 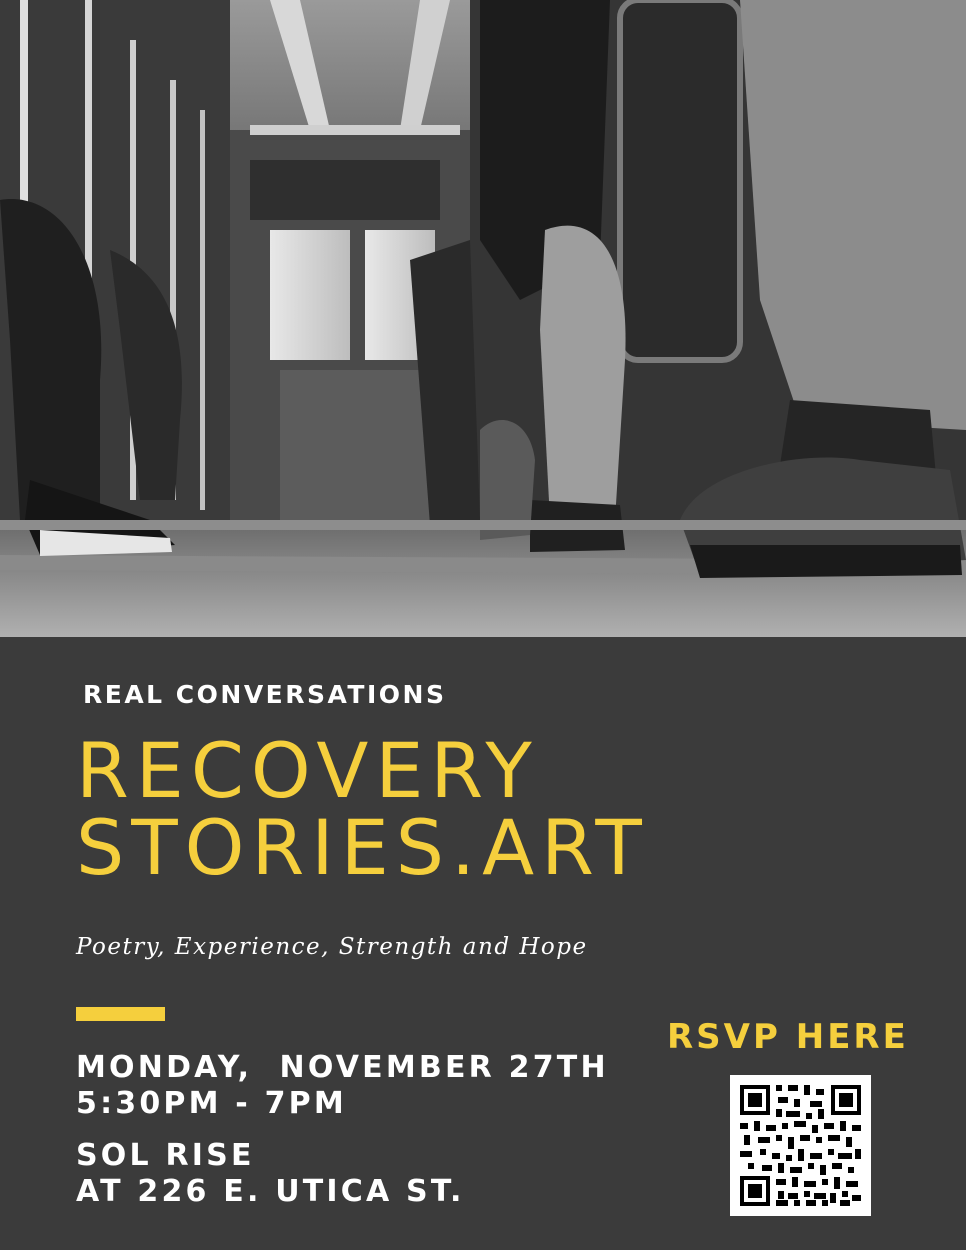 What do you see at coordinates (362, 847) in the screenshot?
I see `event-title-line-2: STORIES.ART` at bounding box center [362, 847].